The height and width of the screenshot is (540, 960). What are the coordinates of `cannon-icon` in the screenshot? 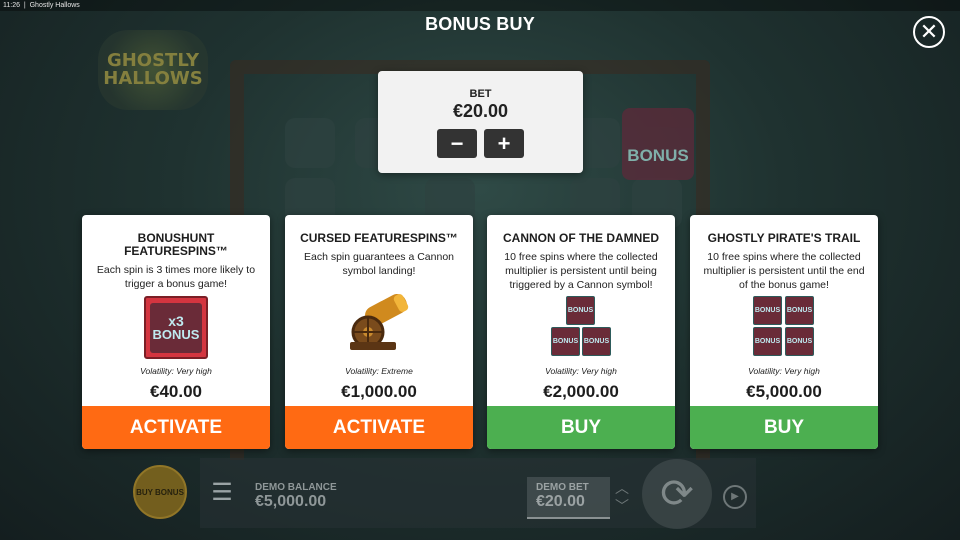 It's located at (379, 322).